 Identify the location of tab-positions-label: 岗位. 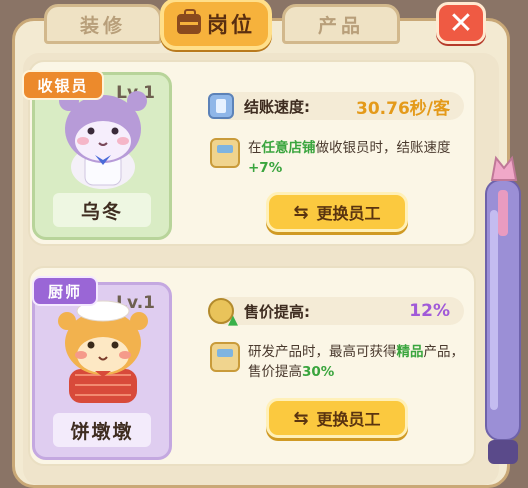
(231, 25).